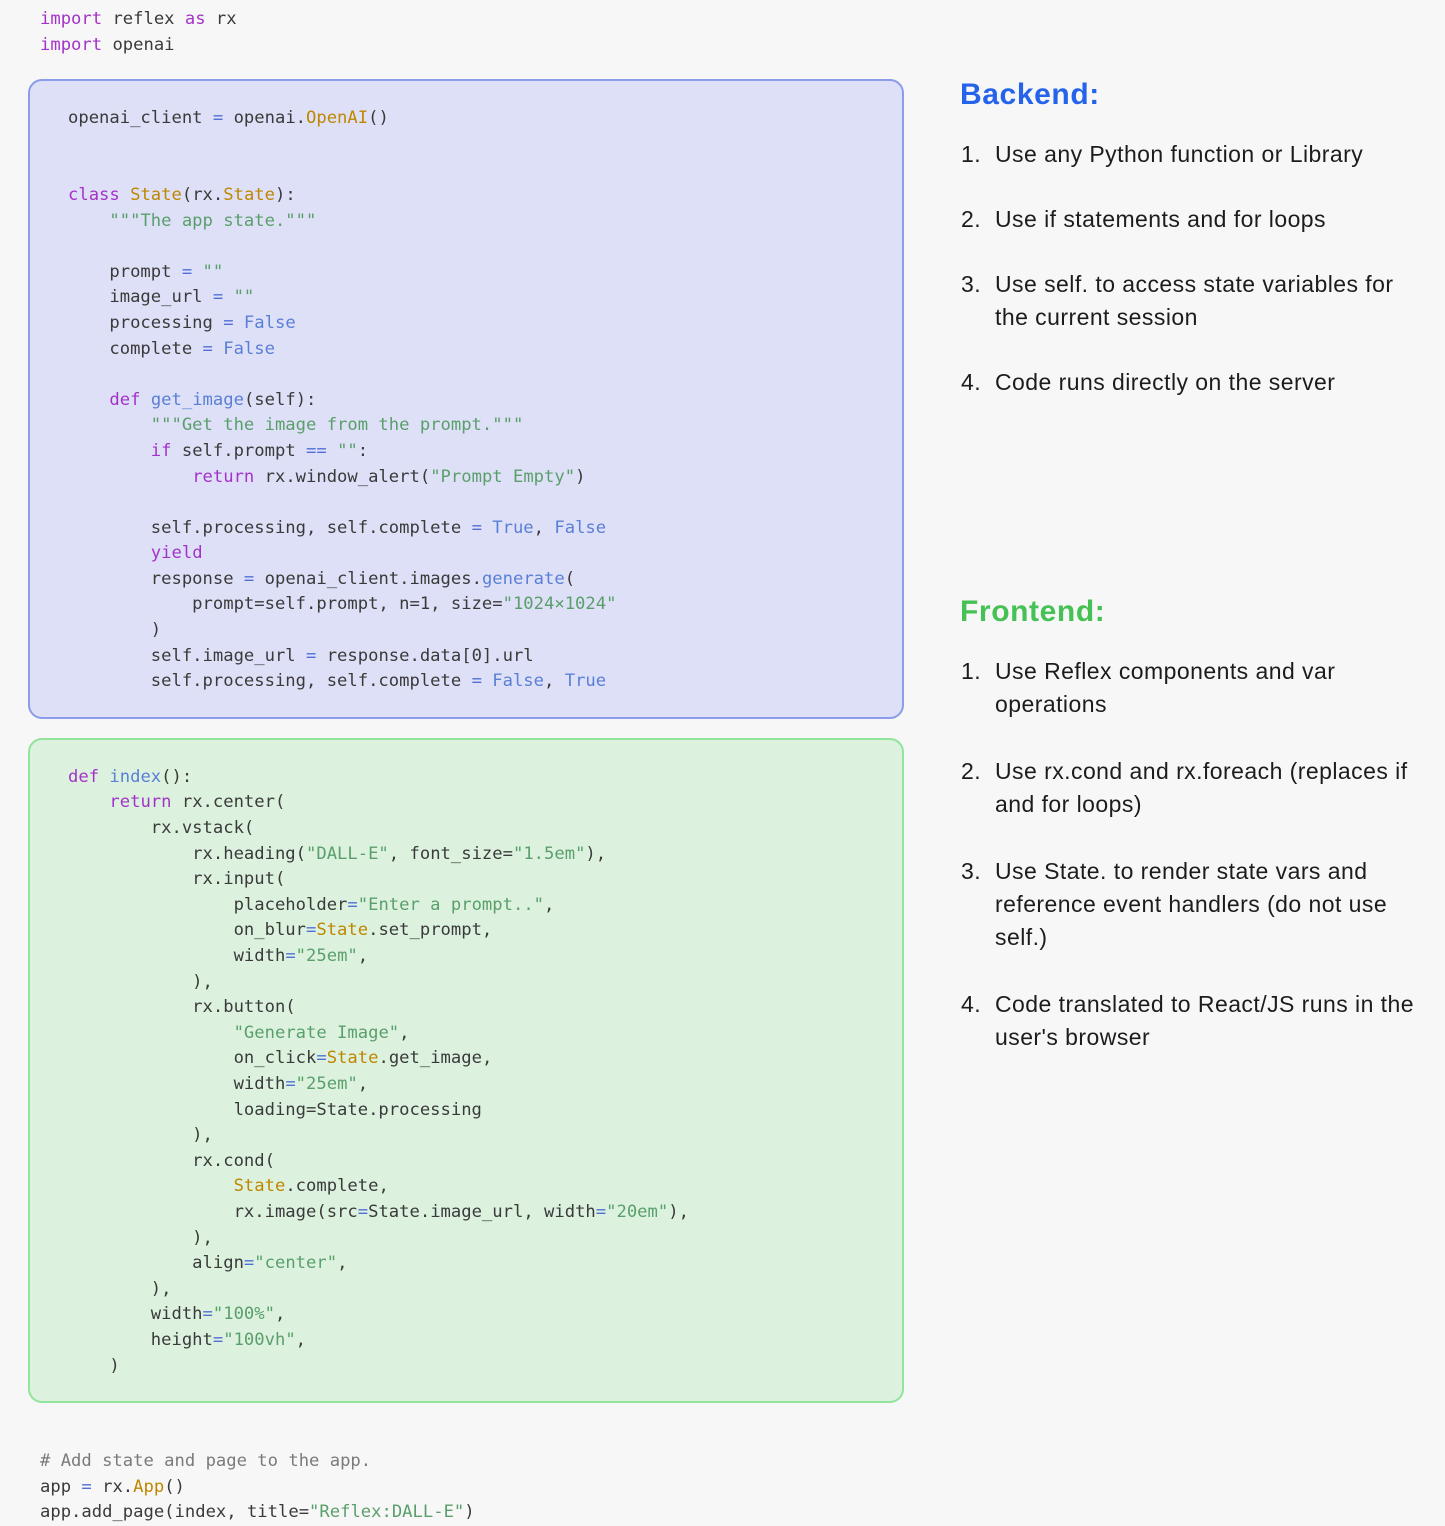 This screenshot has height=1526, width=1445. Describe the element at coordinates (482, 1211) in the screenshot. I see `code-token: State.image_url, width` at that location.